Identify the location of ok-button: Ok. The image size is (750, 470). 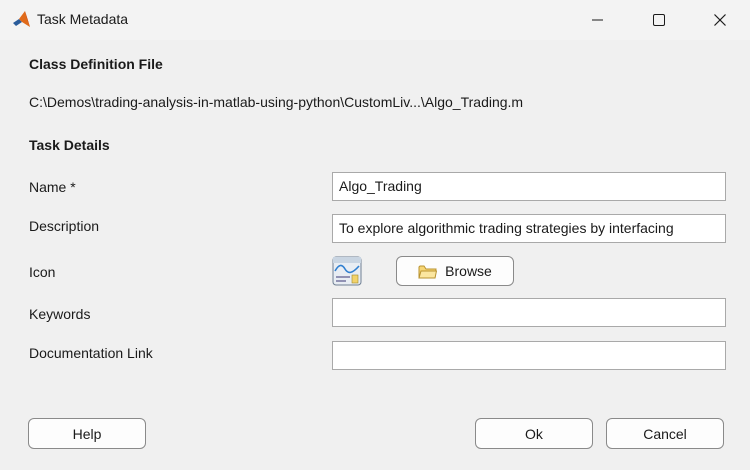
(534, 433).